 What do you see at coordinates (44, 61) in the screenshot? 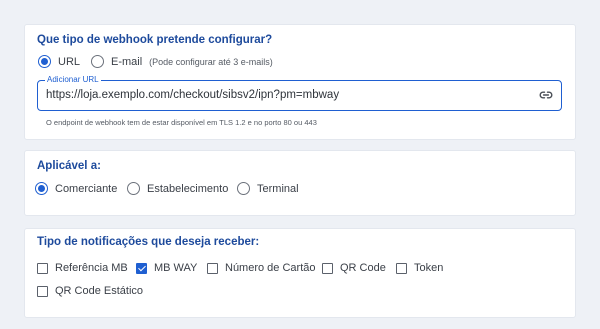
I see `radio-url-indicator` at bounding box center [44, 61].